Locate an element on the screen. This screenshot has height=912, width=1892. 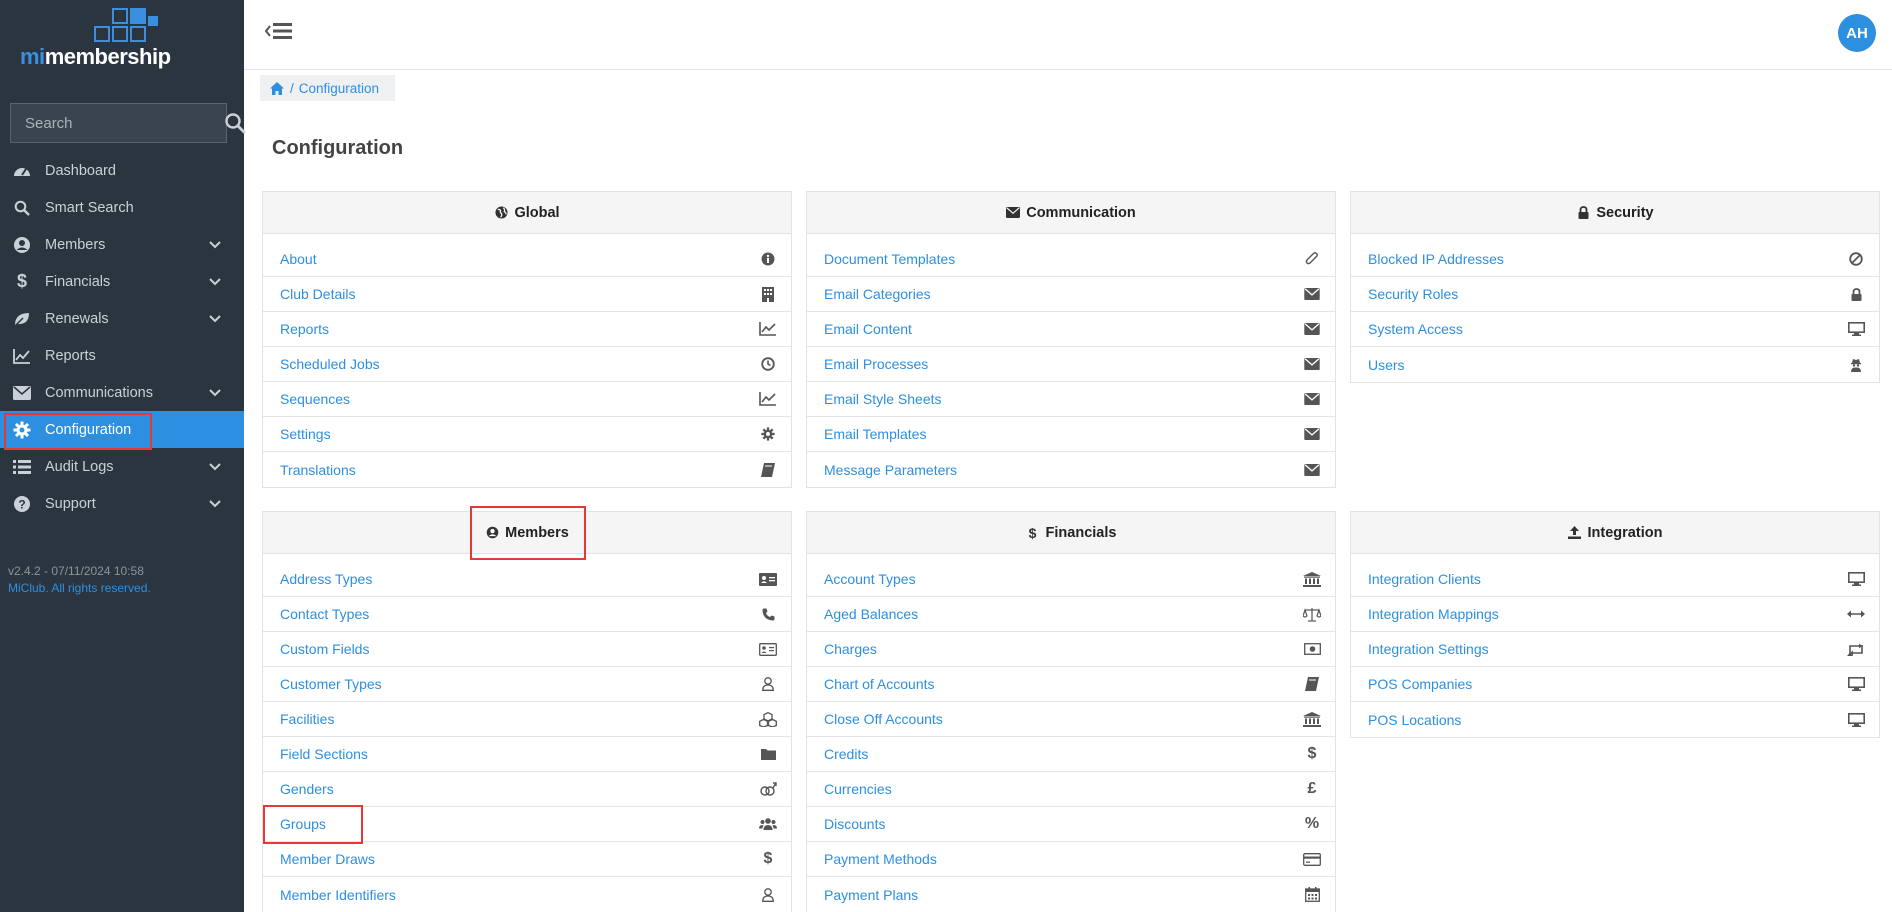
config-link-settings: Settings is located at coordinates (305, 434).